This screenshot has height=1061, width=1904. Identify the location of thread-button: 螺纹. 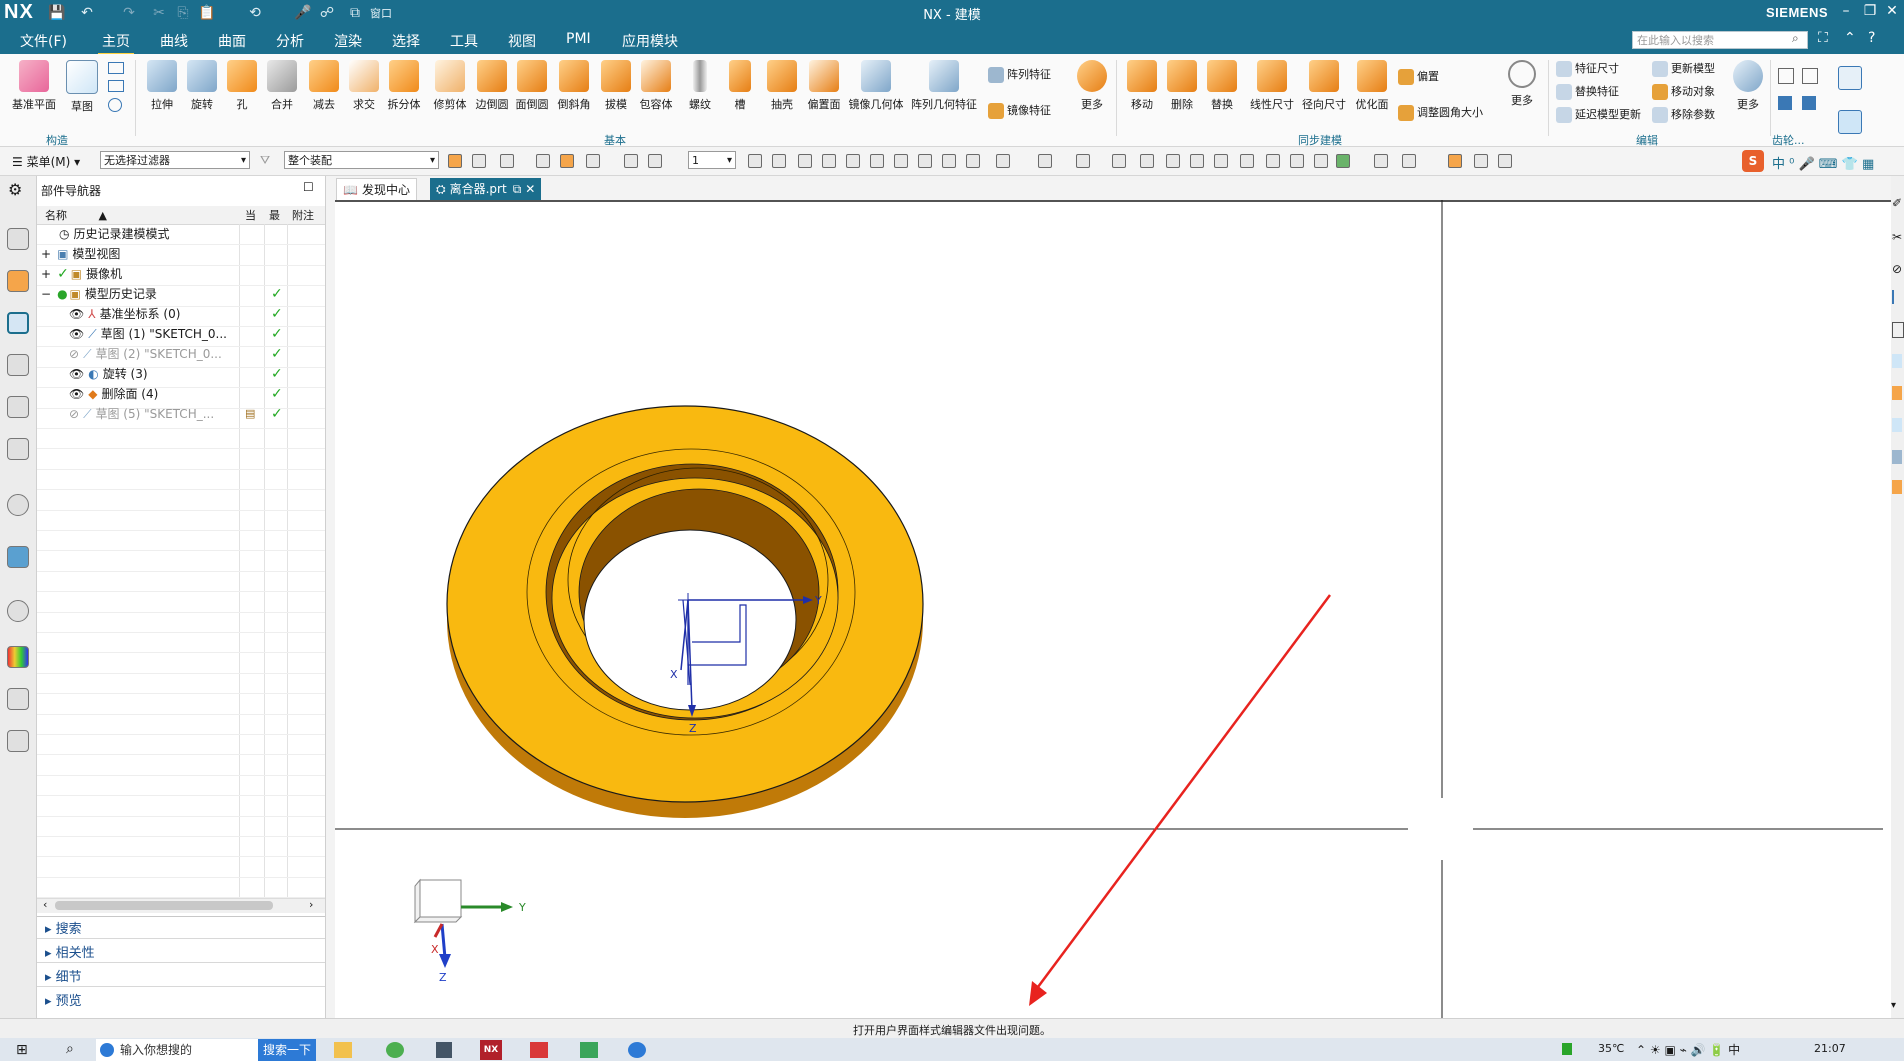
(700, 85).